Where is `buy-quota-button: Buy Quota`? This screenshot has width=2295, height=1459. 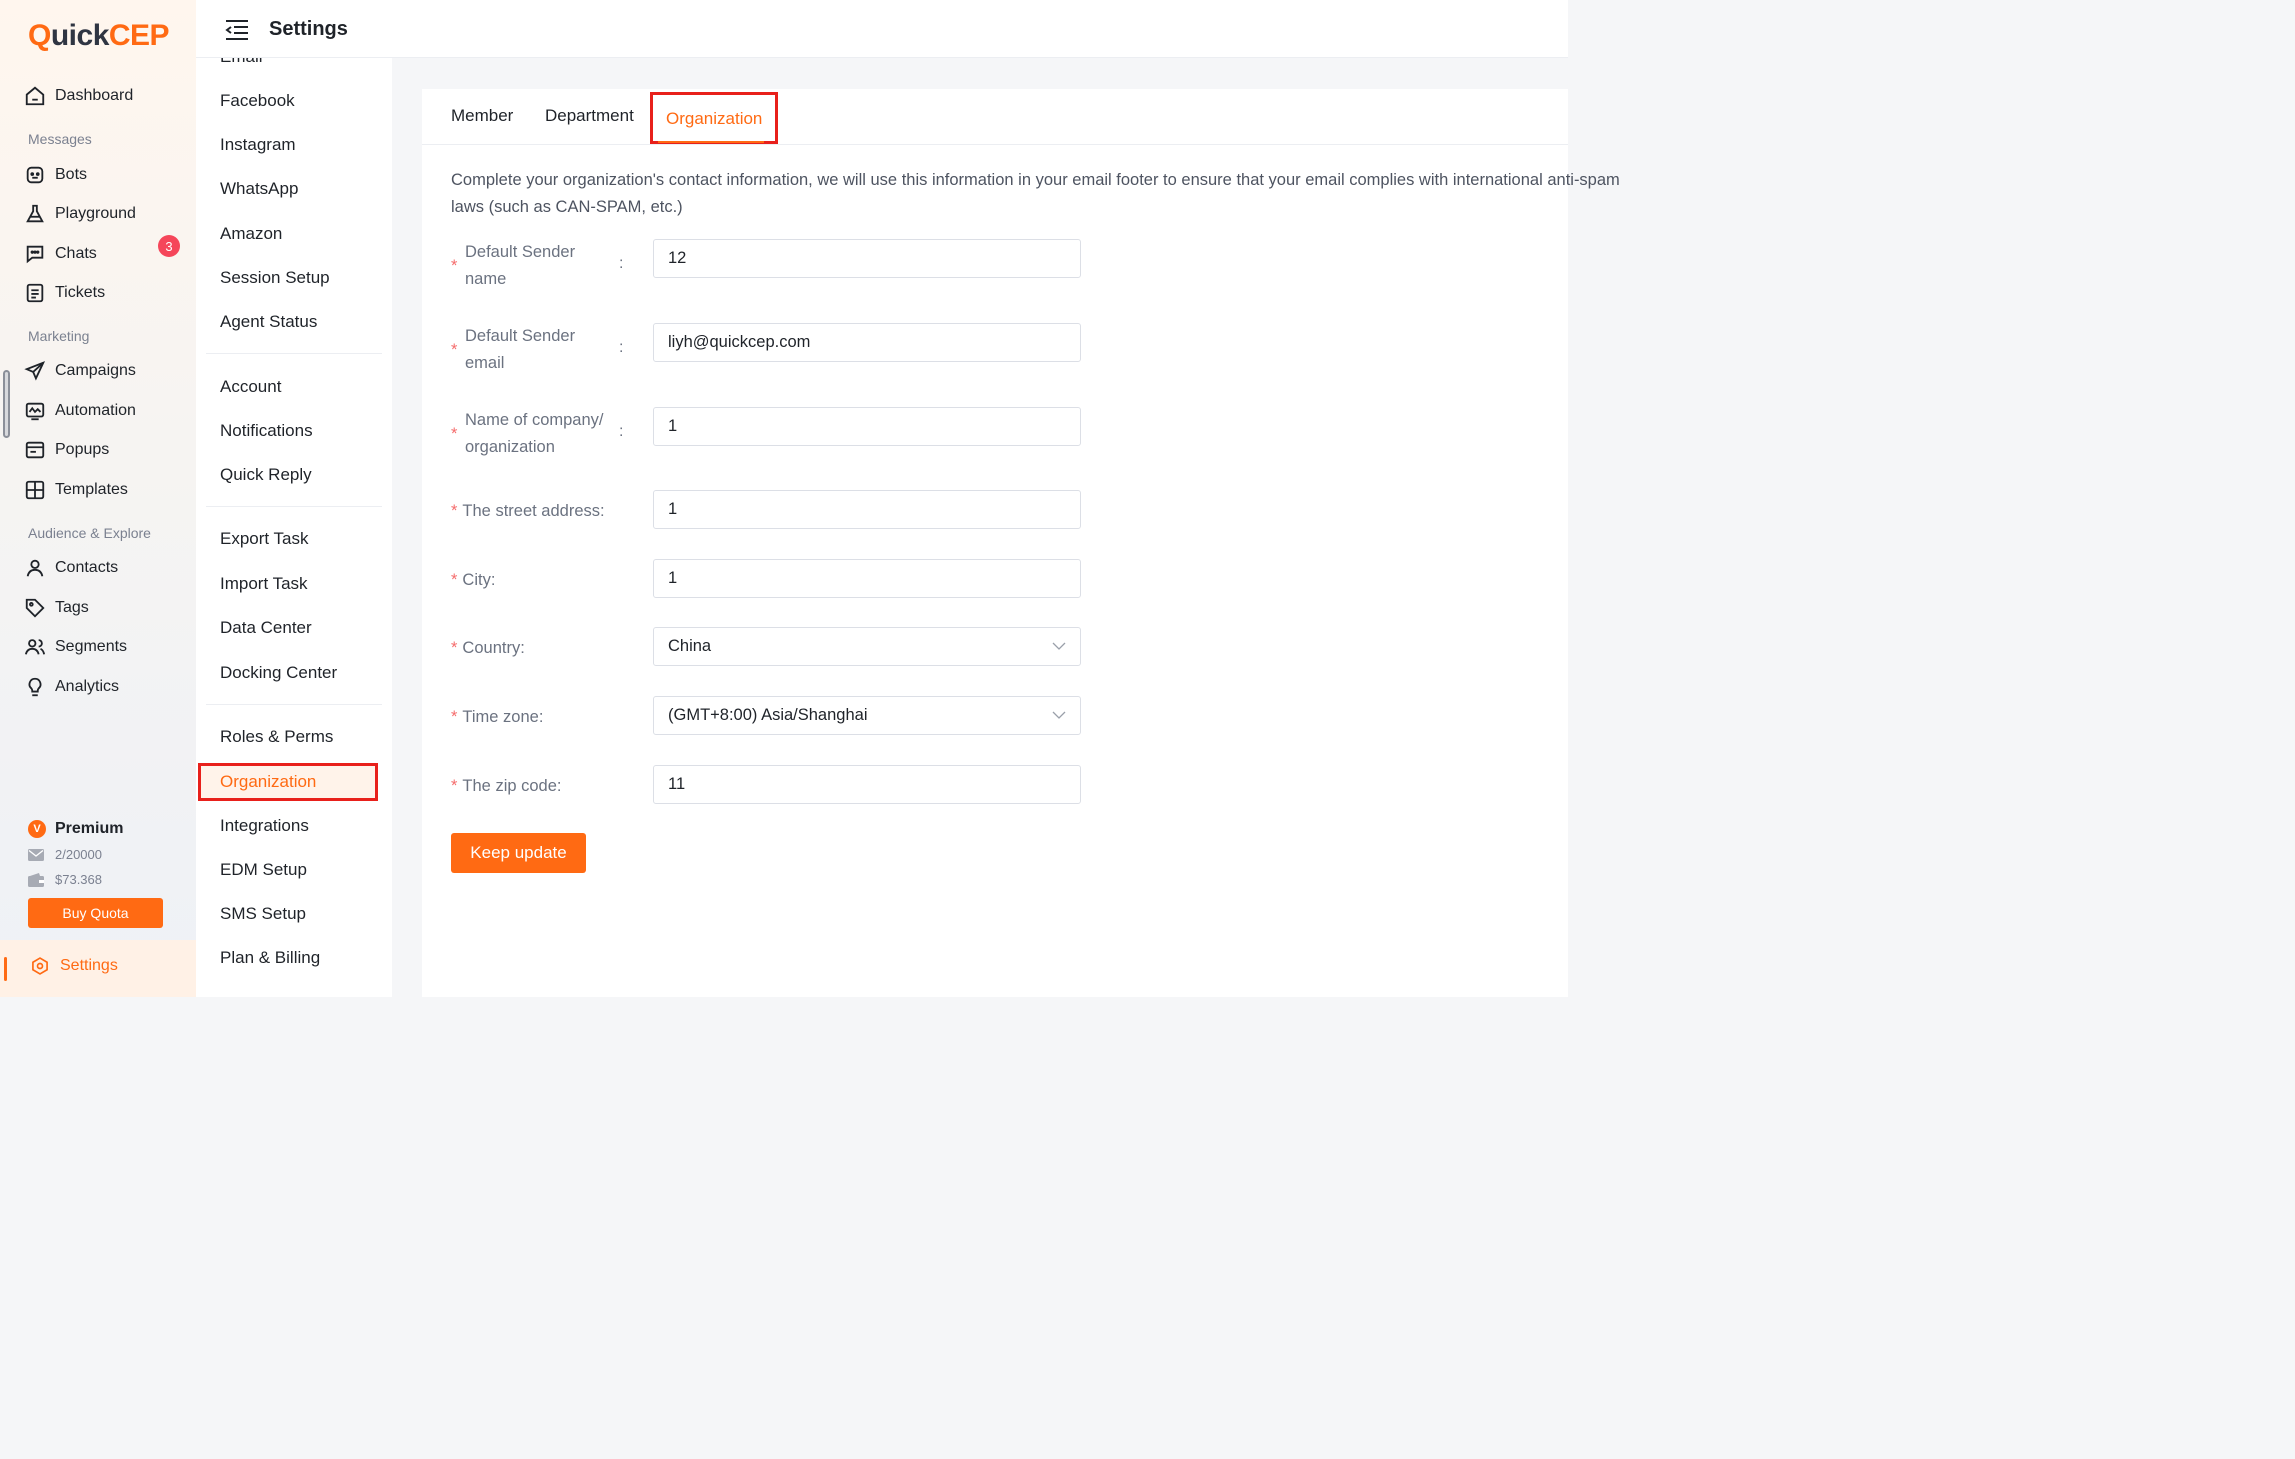
buy-quota-button: Buy Quota is located at coordinates (95, 913).